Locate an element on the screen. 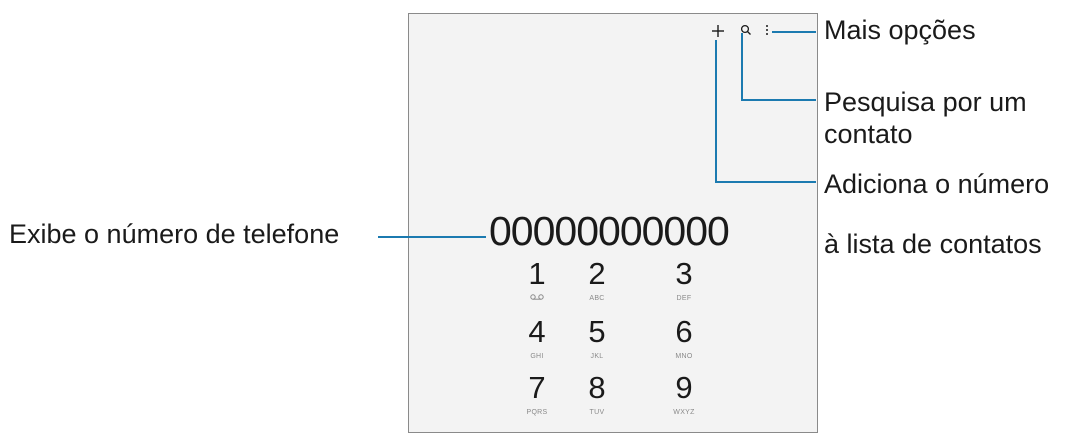 The height and width of the screenshot is (433, 1077). keypad-key-3: 3 DEF is located at coordinates (684, 281).